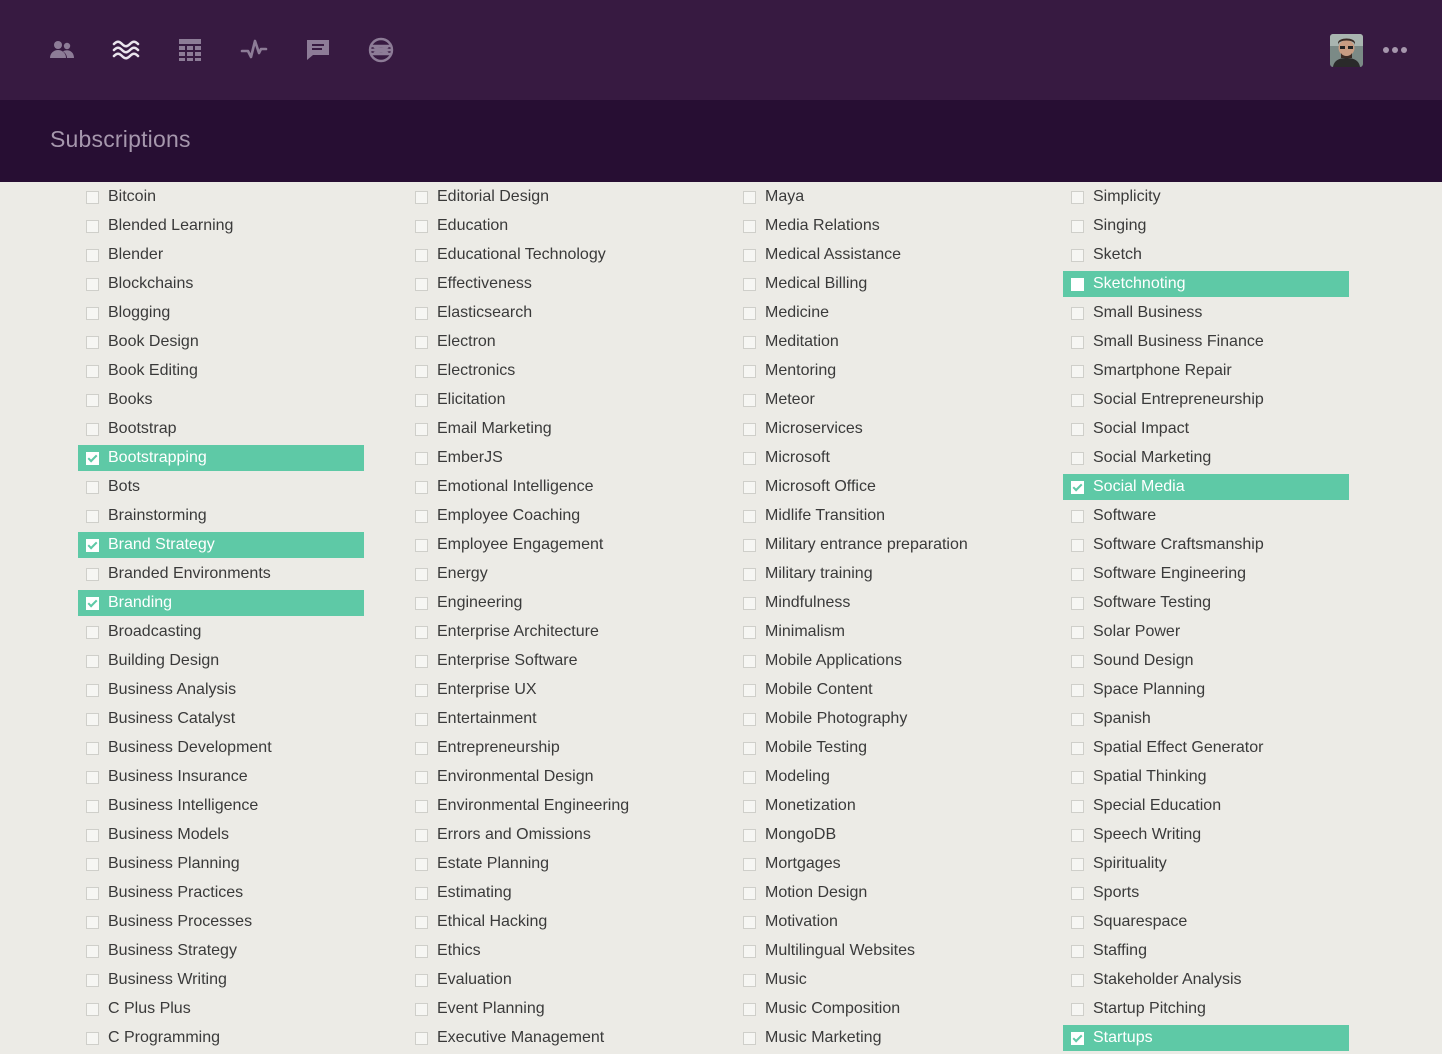 This screenshot has width=1442, height=1054. What do you see at coordinates (221, 458) in the screenshot?
I see `subscription-item: Bootstrapping` at bounding box center [221, 458].